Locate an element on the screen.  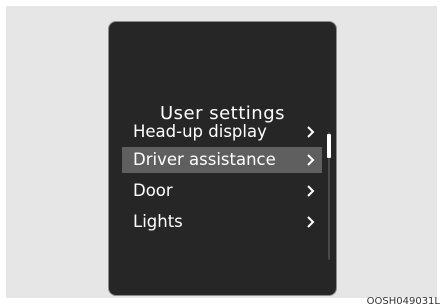
menu-item-label: Head-up display is located at coordinates (200, 131).